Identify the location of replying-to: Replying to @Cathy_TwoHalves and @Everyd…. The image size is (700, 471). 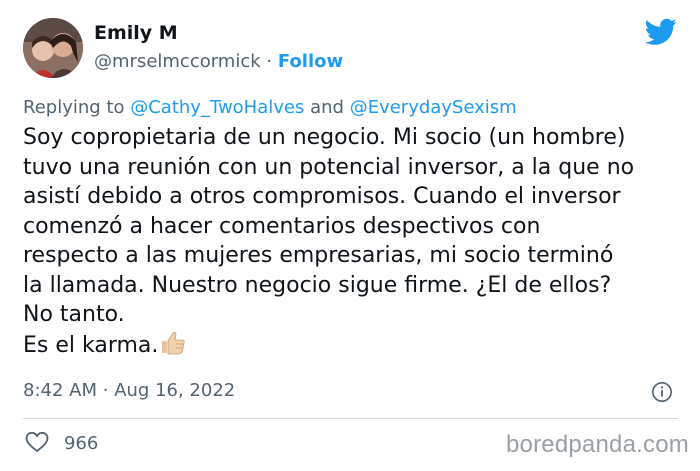
(270, 107).